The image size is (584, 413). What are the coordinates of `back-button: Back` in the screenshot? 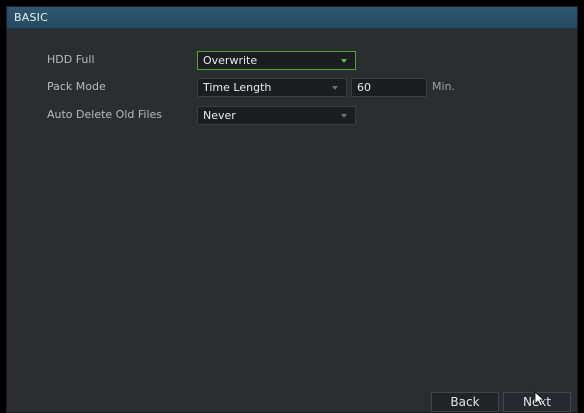 It's located at (465, 402).